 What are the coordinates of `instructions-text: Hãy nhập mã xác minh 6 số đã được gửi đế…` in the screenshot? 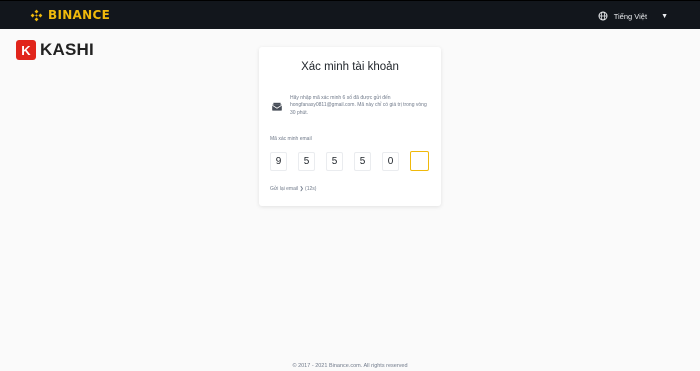 It's located at (358, 105).